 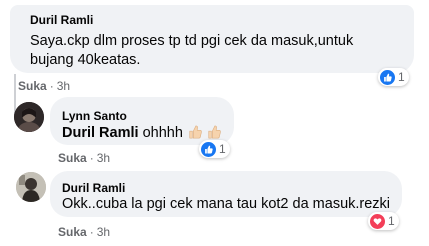 What do you see at coordinates (162, 133) in the screenshot?
I see `comment-text-body: ohhhh` at bounding box center [162, 133].